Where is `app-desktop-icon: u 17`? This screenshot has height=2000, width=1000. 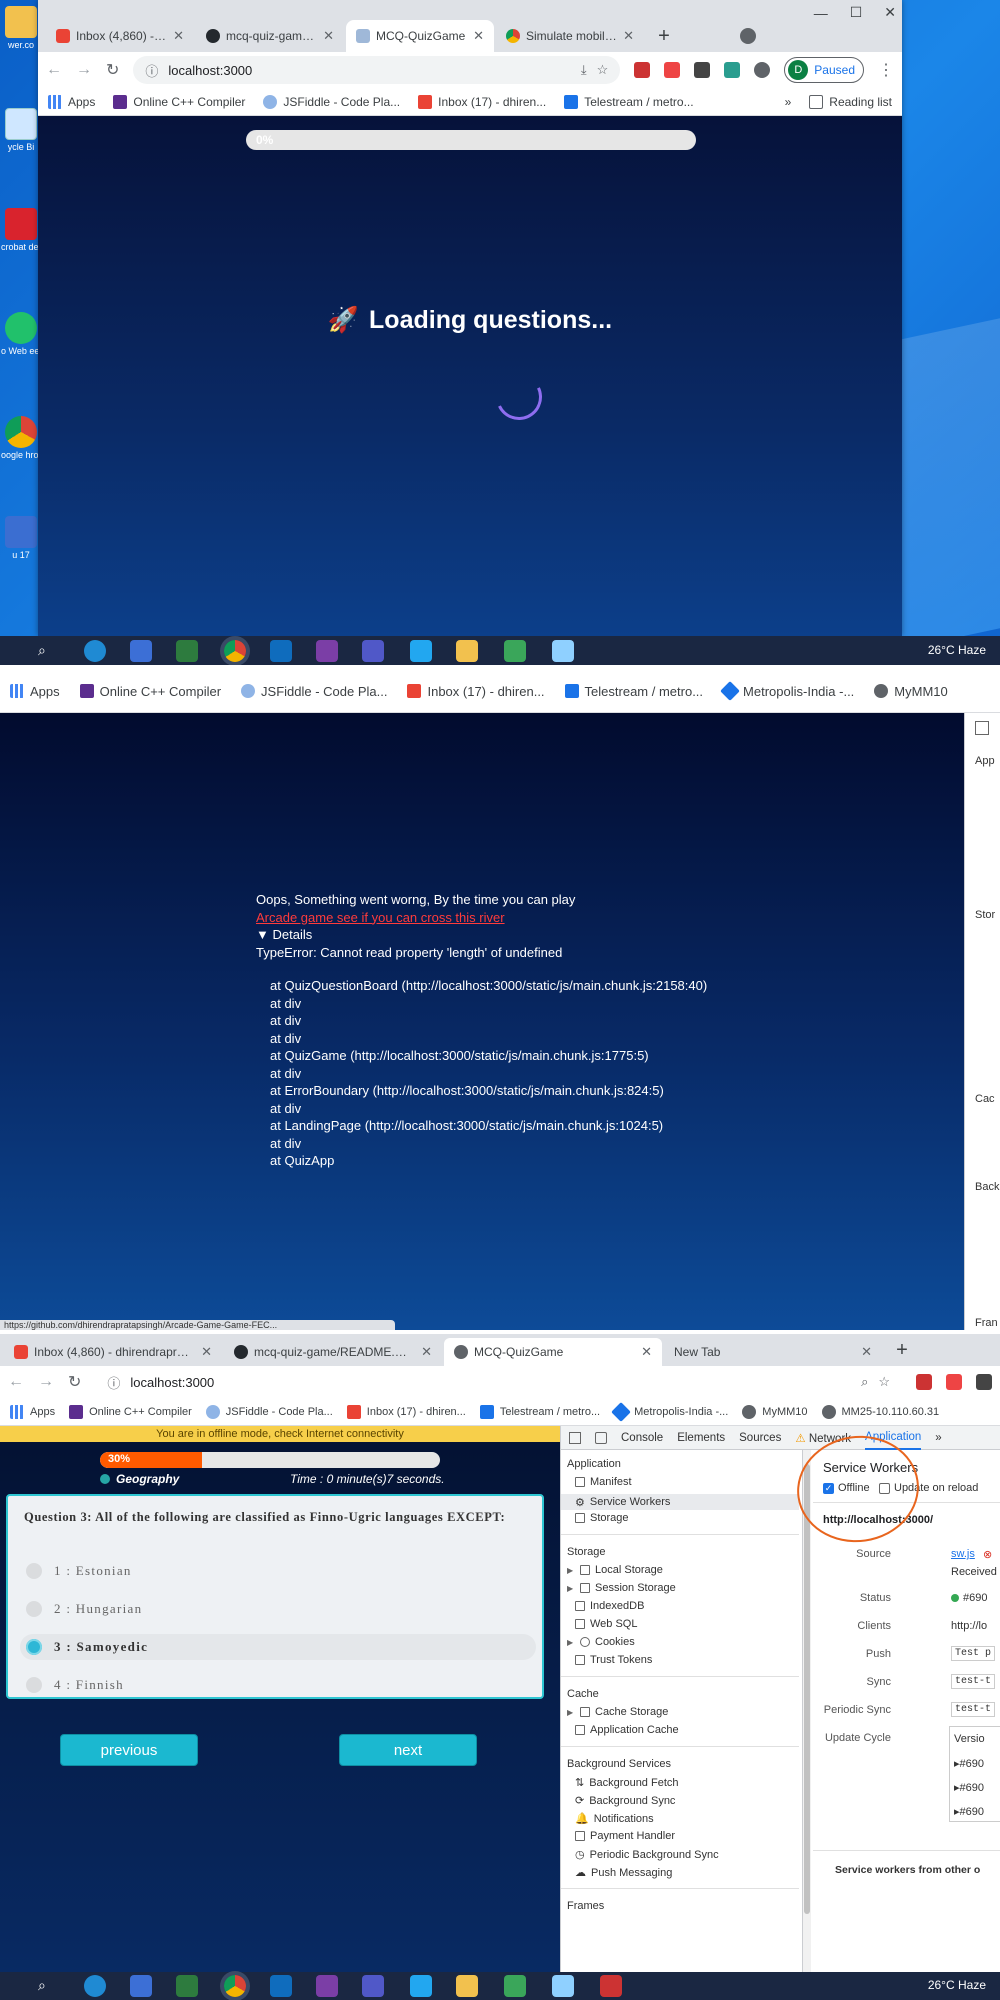
app-desktop-icon: u 17 is located at coordinates (21, 538).